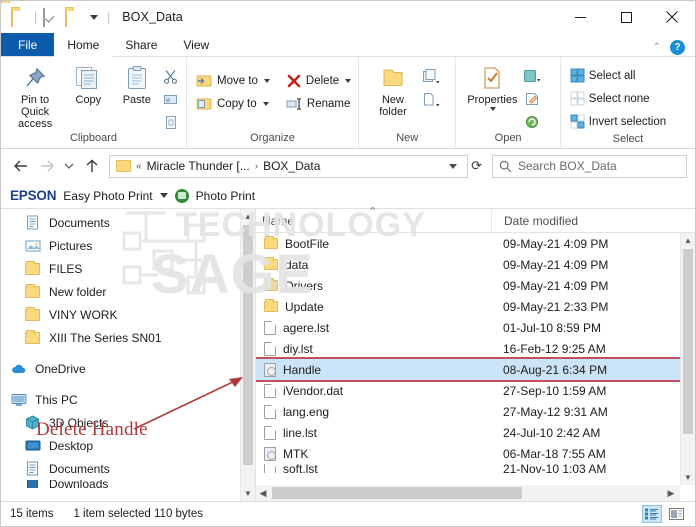 The image size is (696, 527). Describe the element at coordinates (170, 122) in the screenshot. I see `paste-shortcut-icon` at that location.